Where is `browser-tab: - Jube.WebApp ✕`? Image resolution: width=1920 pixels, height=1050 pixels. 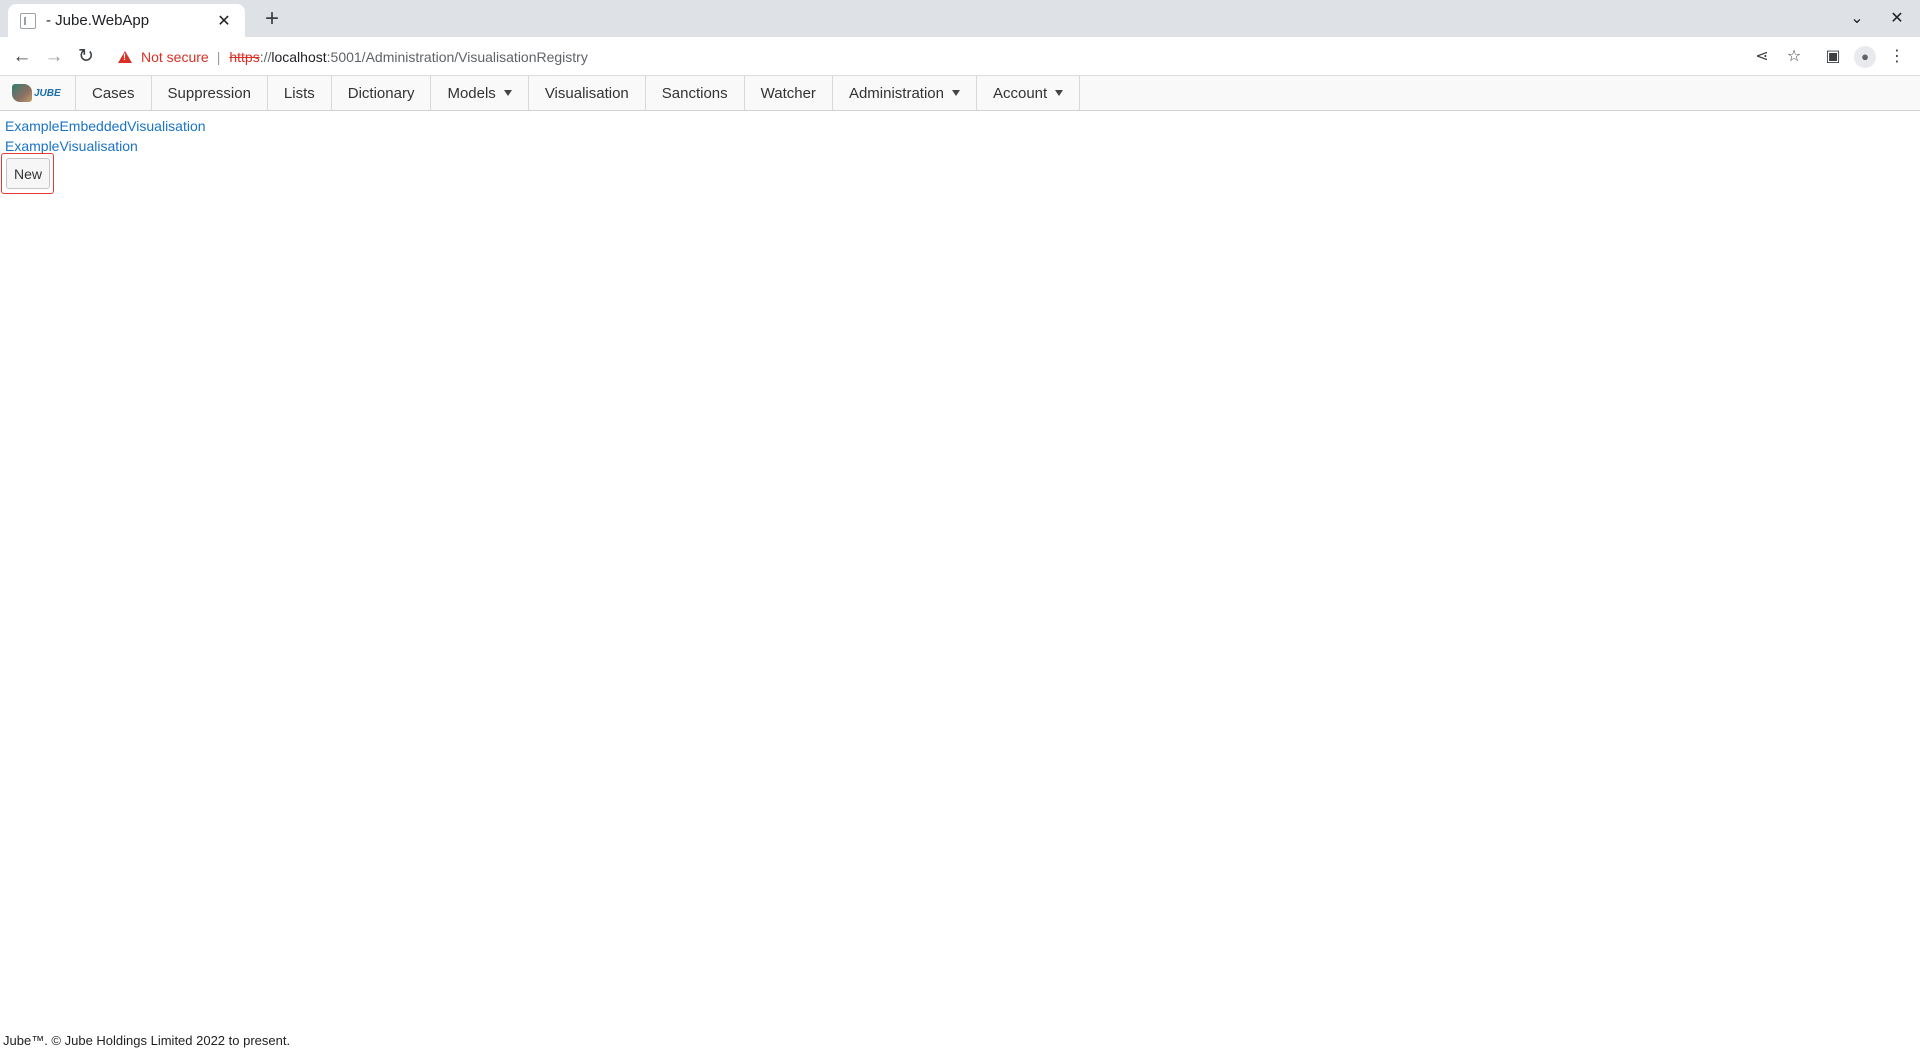 browser-tab: - Jube.WebApp ✕ is located at coordinates (126, 20).